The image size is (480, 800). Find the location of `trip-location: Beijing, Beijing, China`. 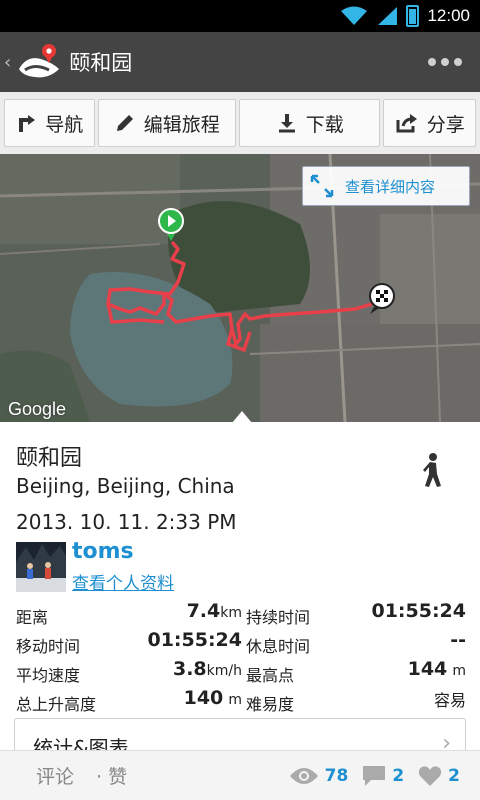

trip-location: Beijing, Beijing, China is located at coordinates (125, 486).